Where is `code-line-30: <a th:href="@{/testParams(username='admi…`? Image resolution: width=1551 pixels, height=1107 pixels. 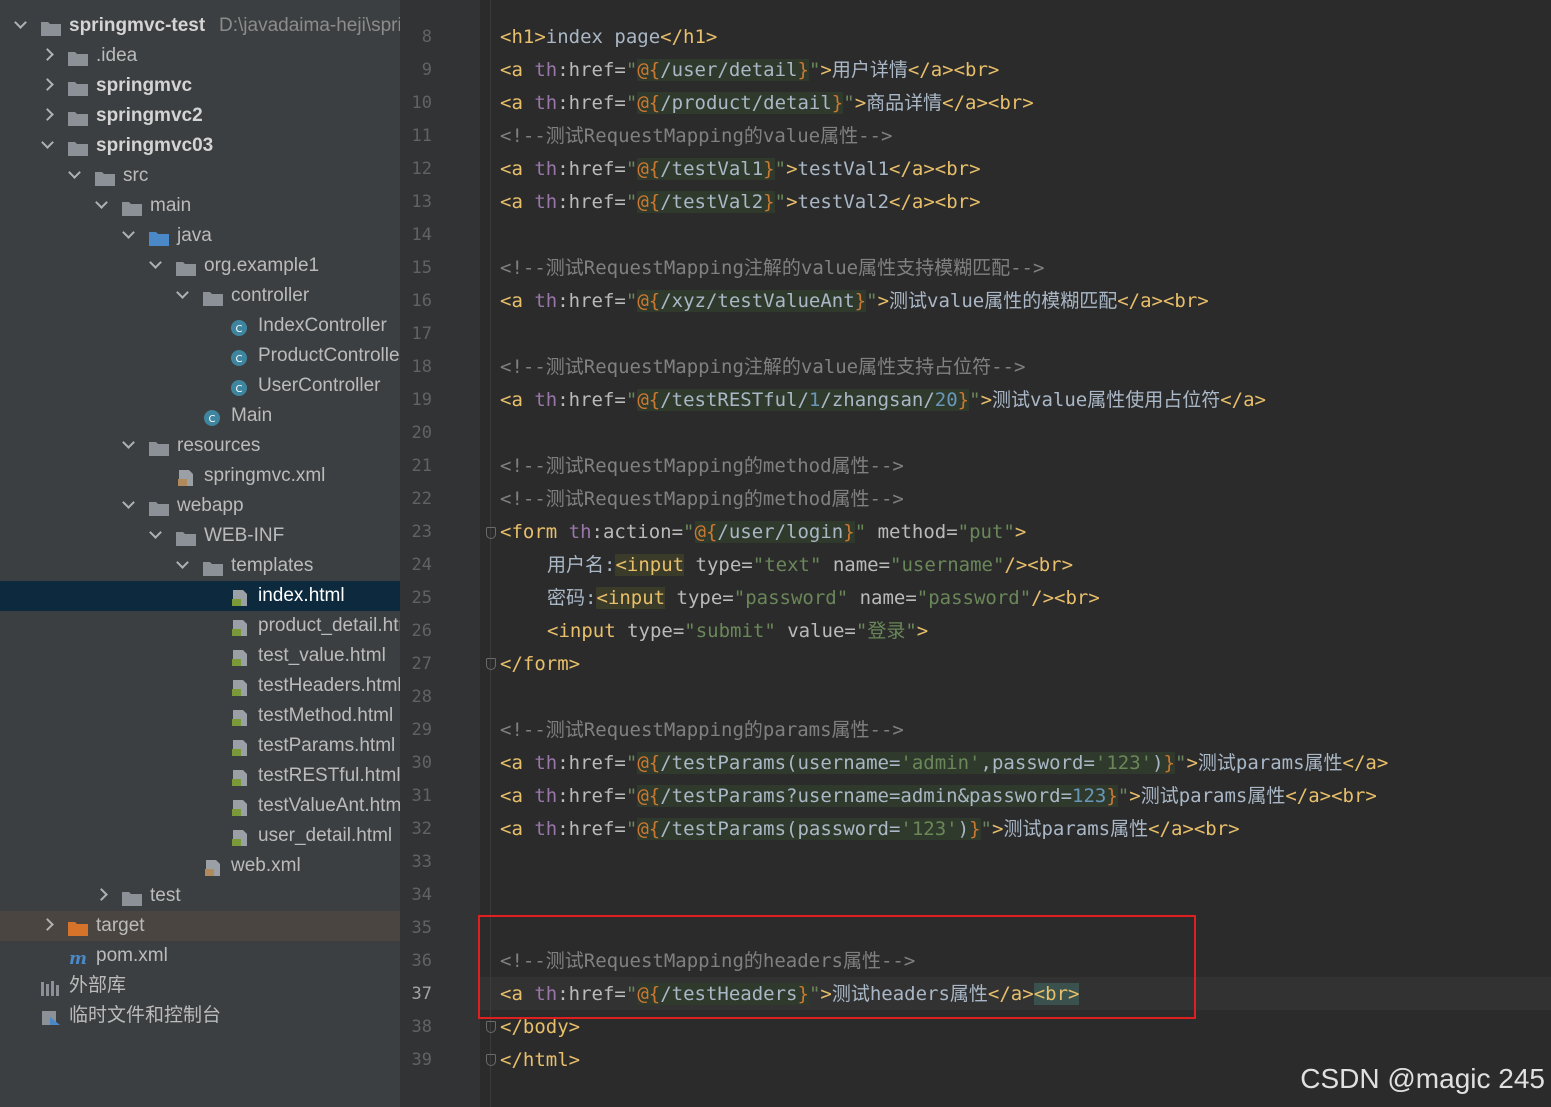 code-line-30: <a th:href="@{/testParams(username='admi… is located at coordinates (944, 763).